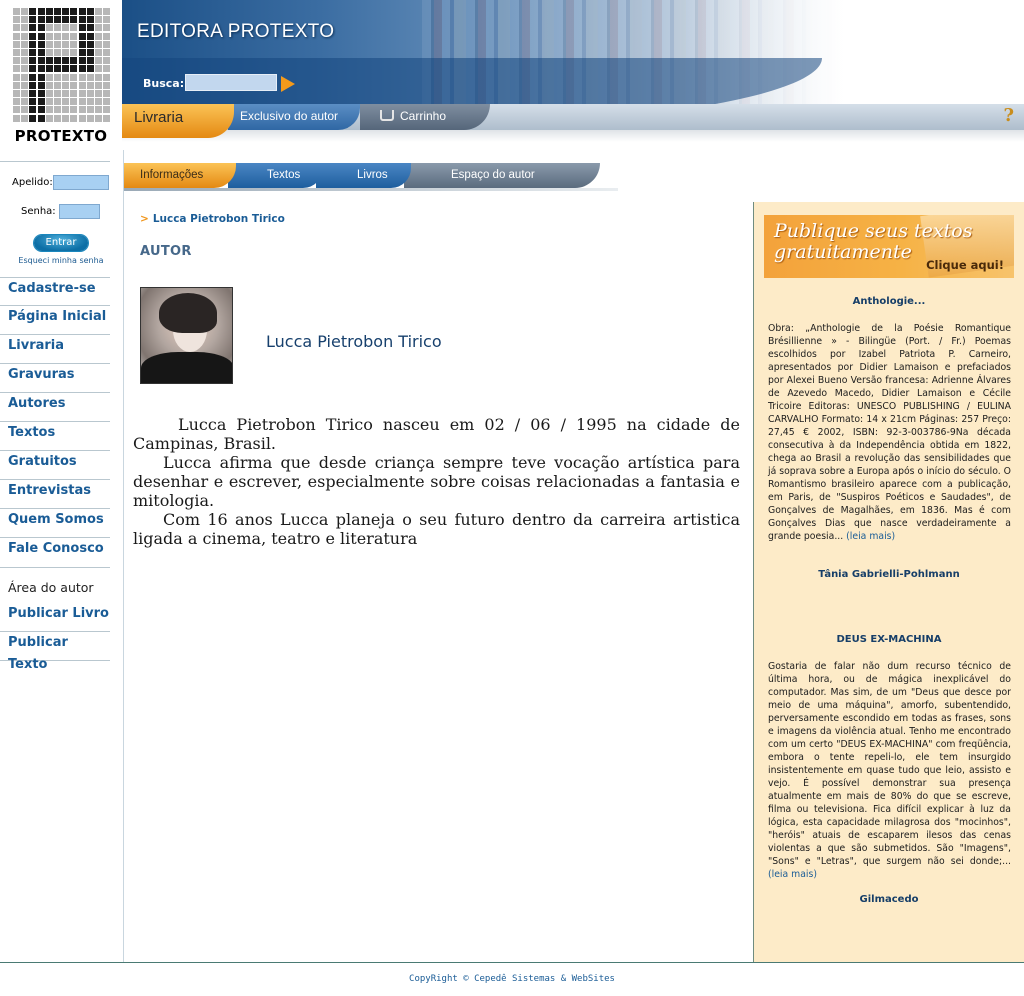 Image resolution: width=1024 pixels, height=996 pixels. I want to click on nav-item-autores: Autores, so click(55, 407).